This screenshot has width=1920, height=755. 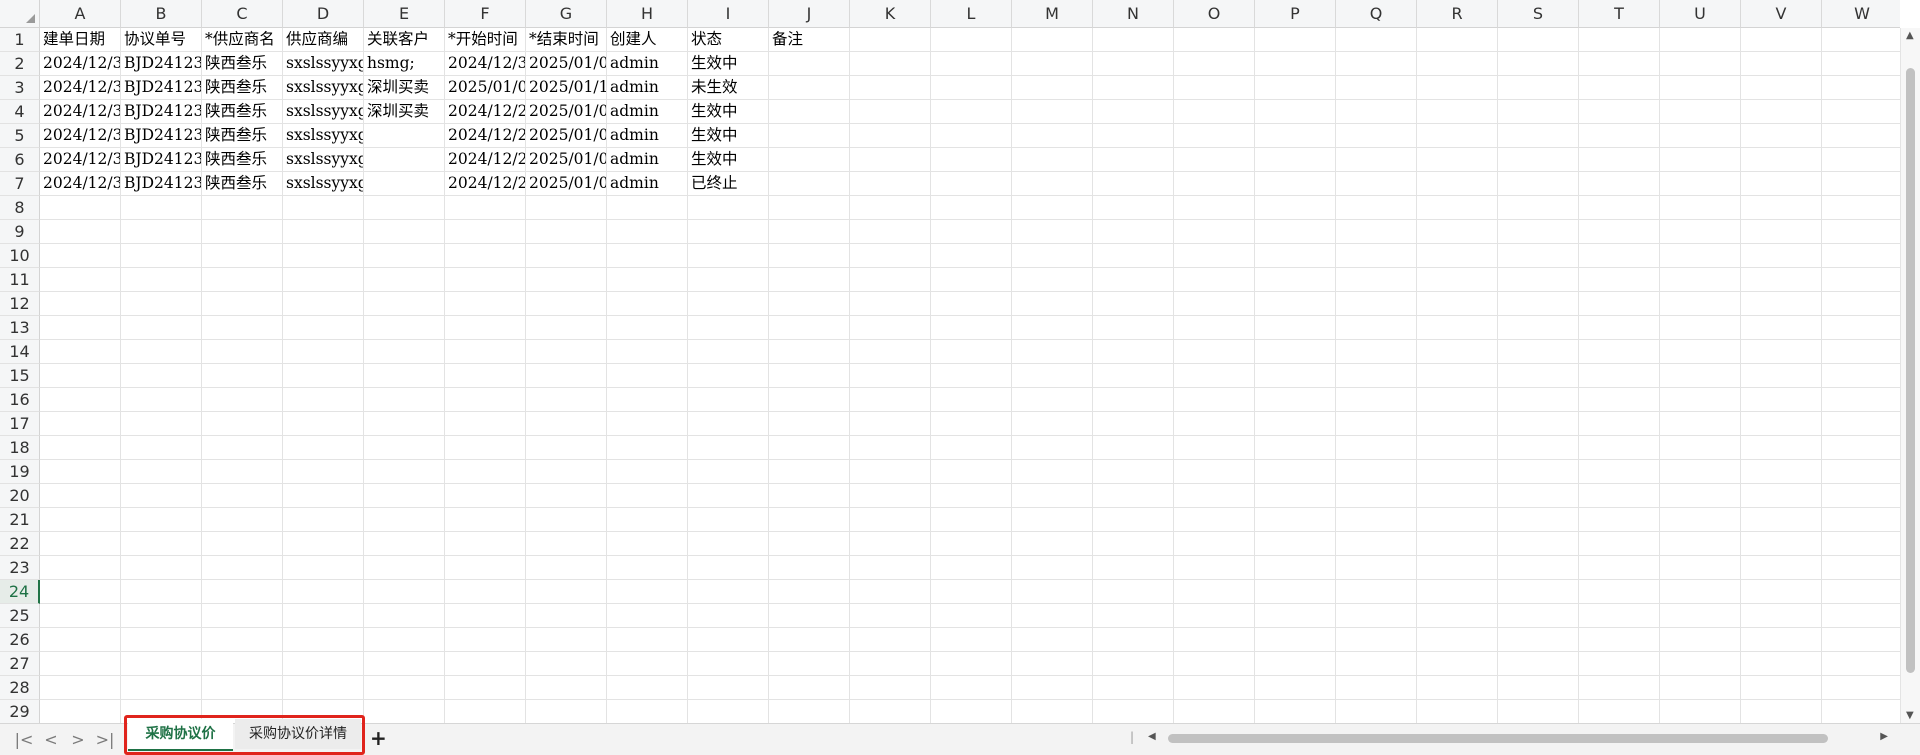 I want to click on cell-w3, so click(x=1861, y=88).